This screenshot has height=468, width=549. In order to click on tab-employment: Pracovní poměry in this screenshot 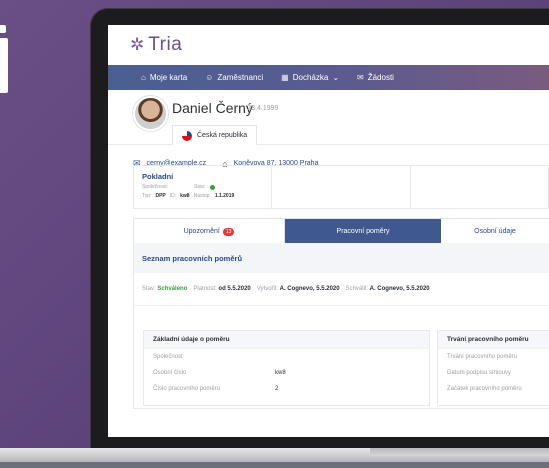, I will do `click(363, 231)`.